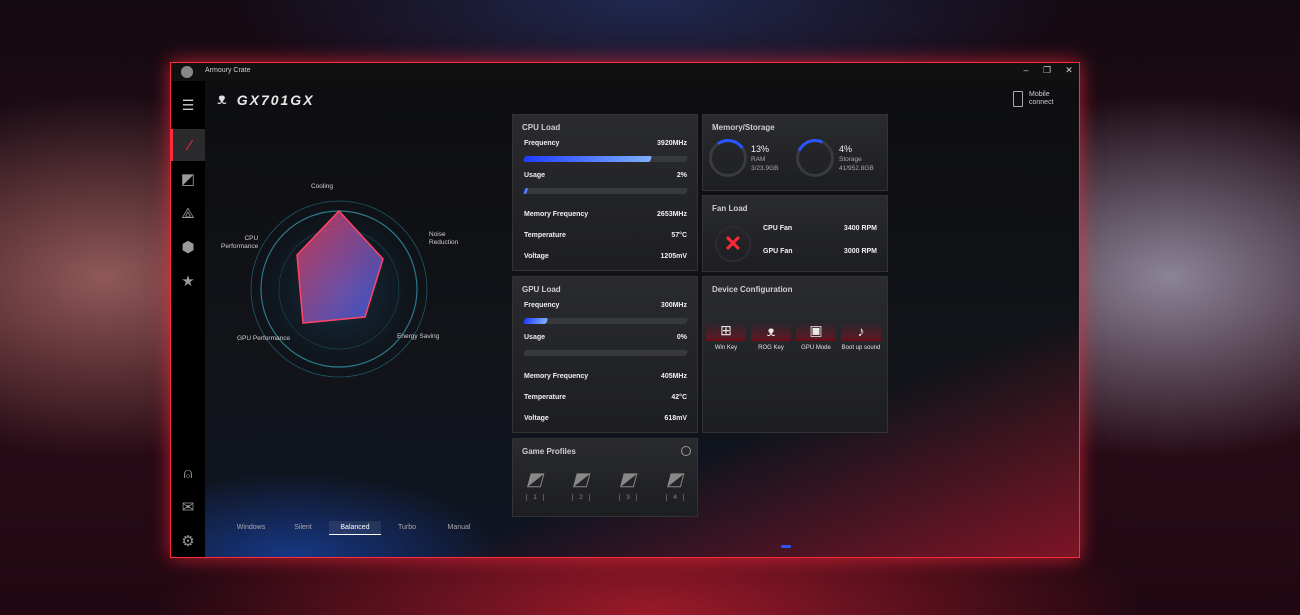 This screenshot has width=1300, height=615. I want to click on ram-label: RAM, so click(758, 159).